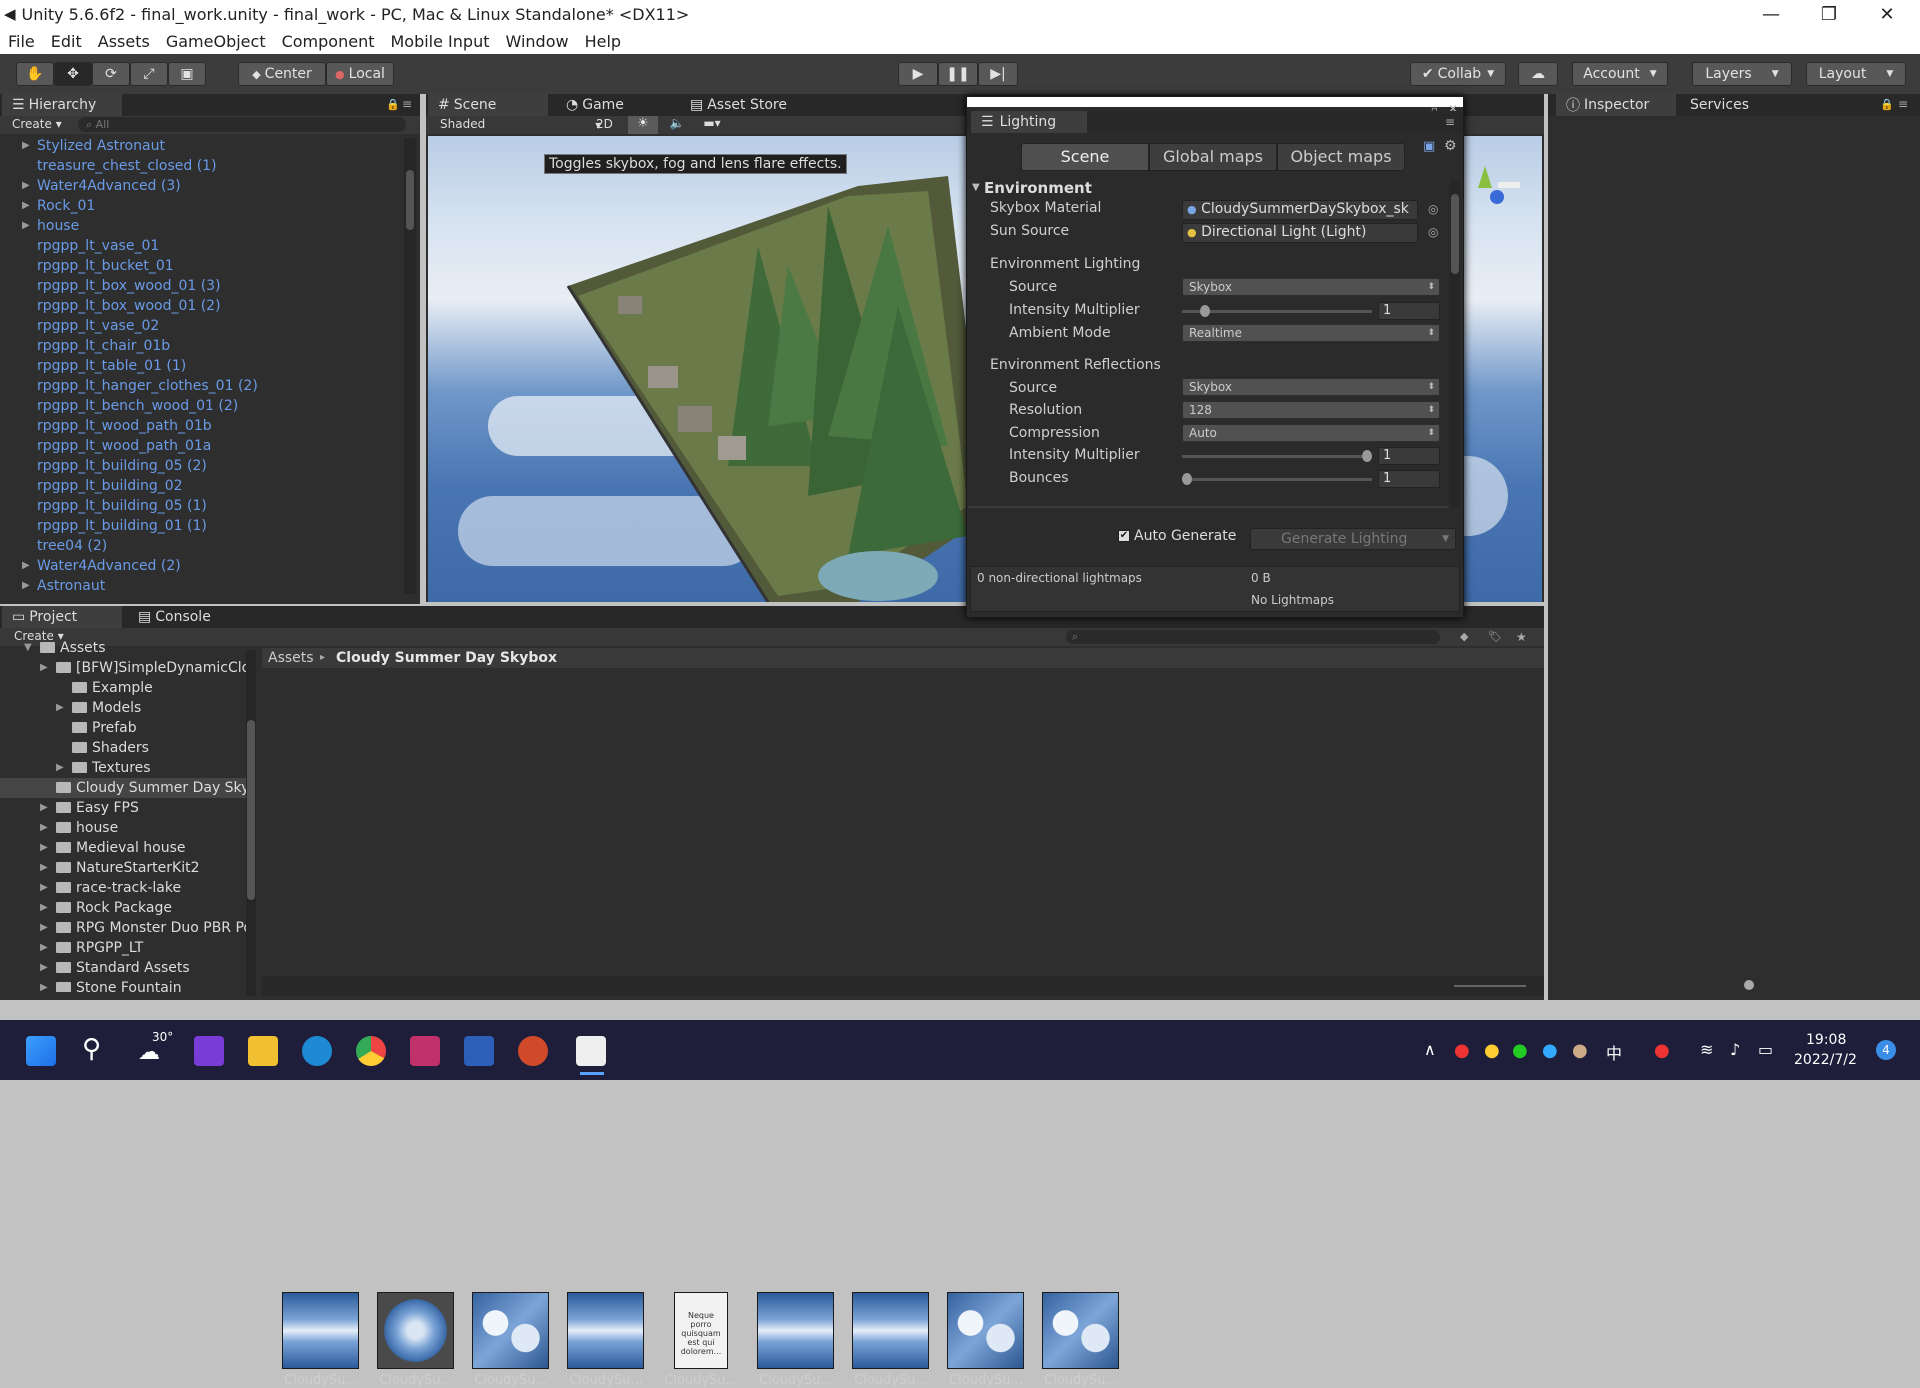 The image size is (1920, 1388). I want to click on project-folder-item: ▶ RPG Monster Duo PBR Po, so click(123, 928).